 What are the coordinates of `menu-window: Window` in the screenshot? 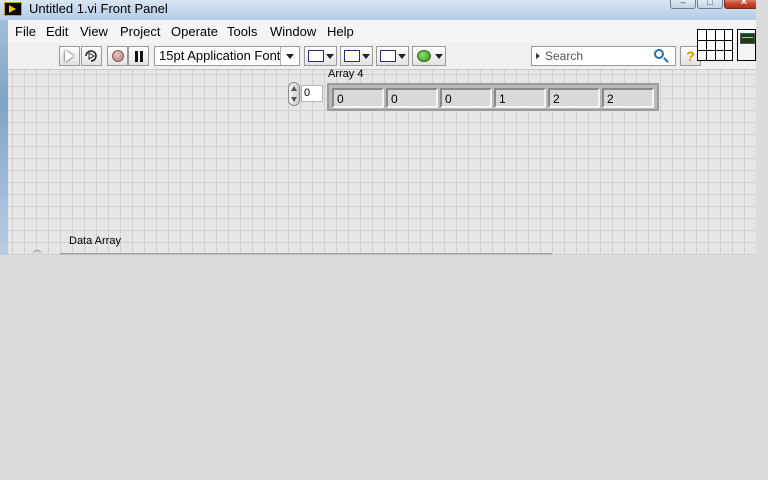 It's located at (293, 31).